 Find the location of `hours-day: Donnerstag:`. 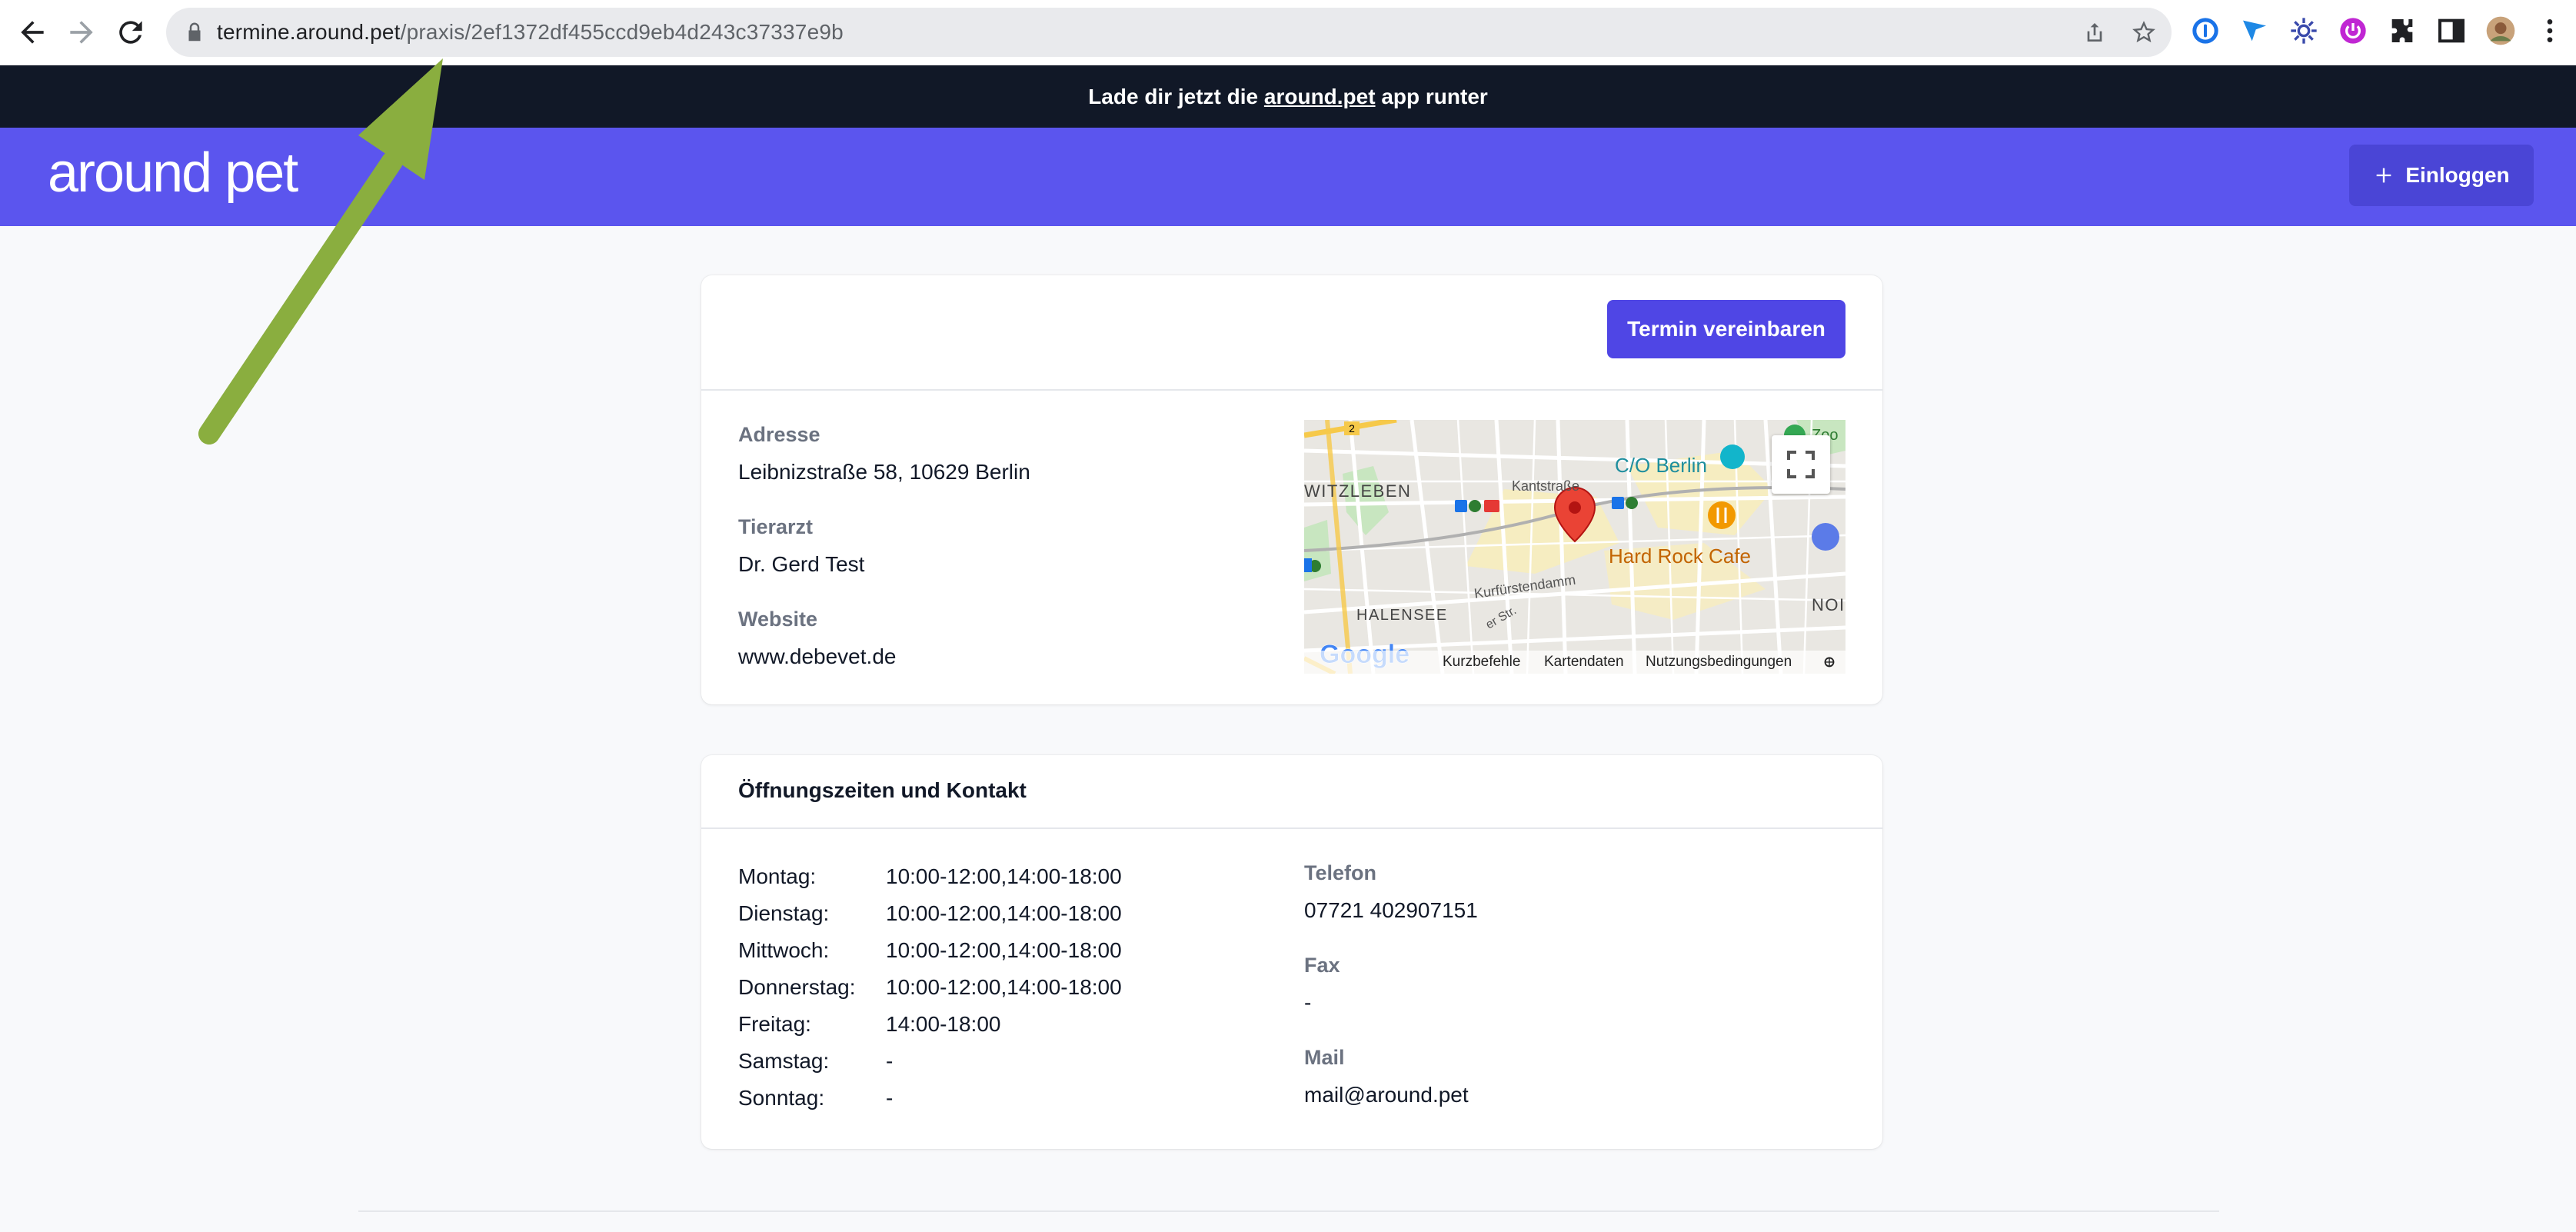

hours-day: Donnerstag: is located at coordinates (797, 987).